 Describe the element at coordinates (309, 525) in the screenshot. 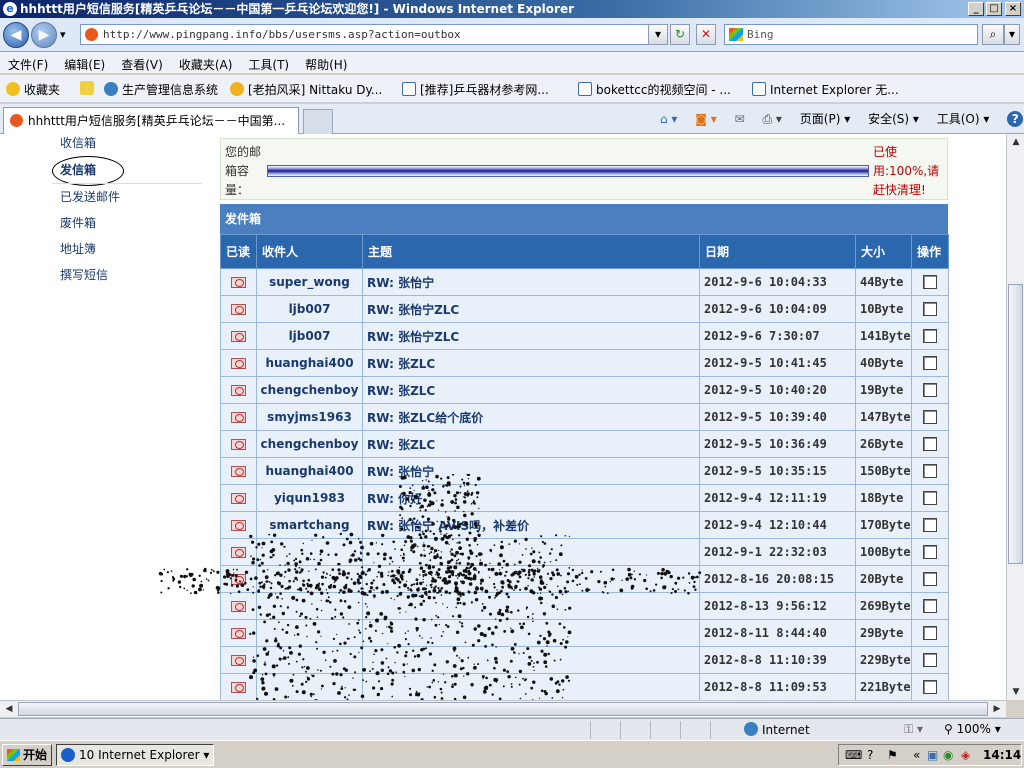

I see `recipient-cell: smartchang` at that location.